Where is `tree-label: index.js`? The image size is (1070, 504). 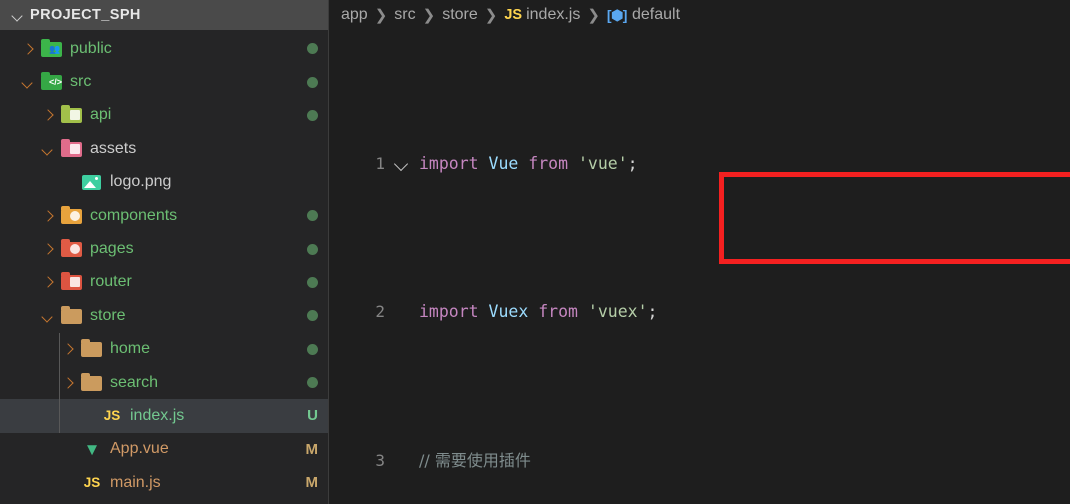 tree-label: index.js is located at coordinates (157, 415).